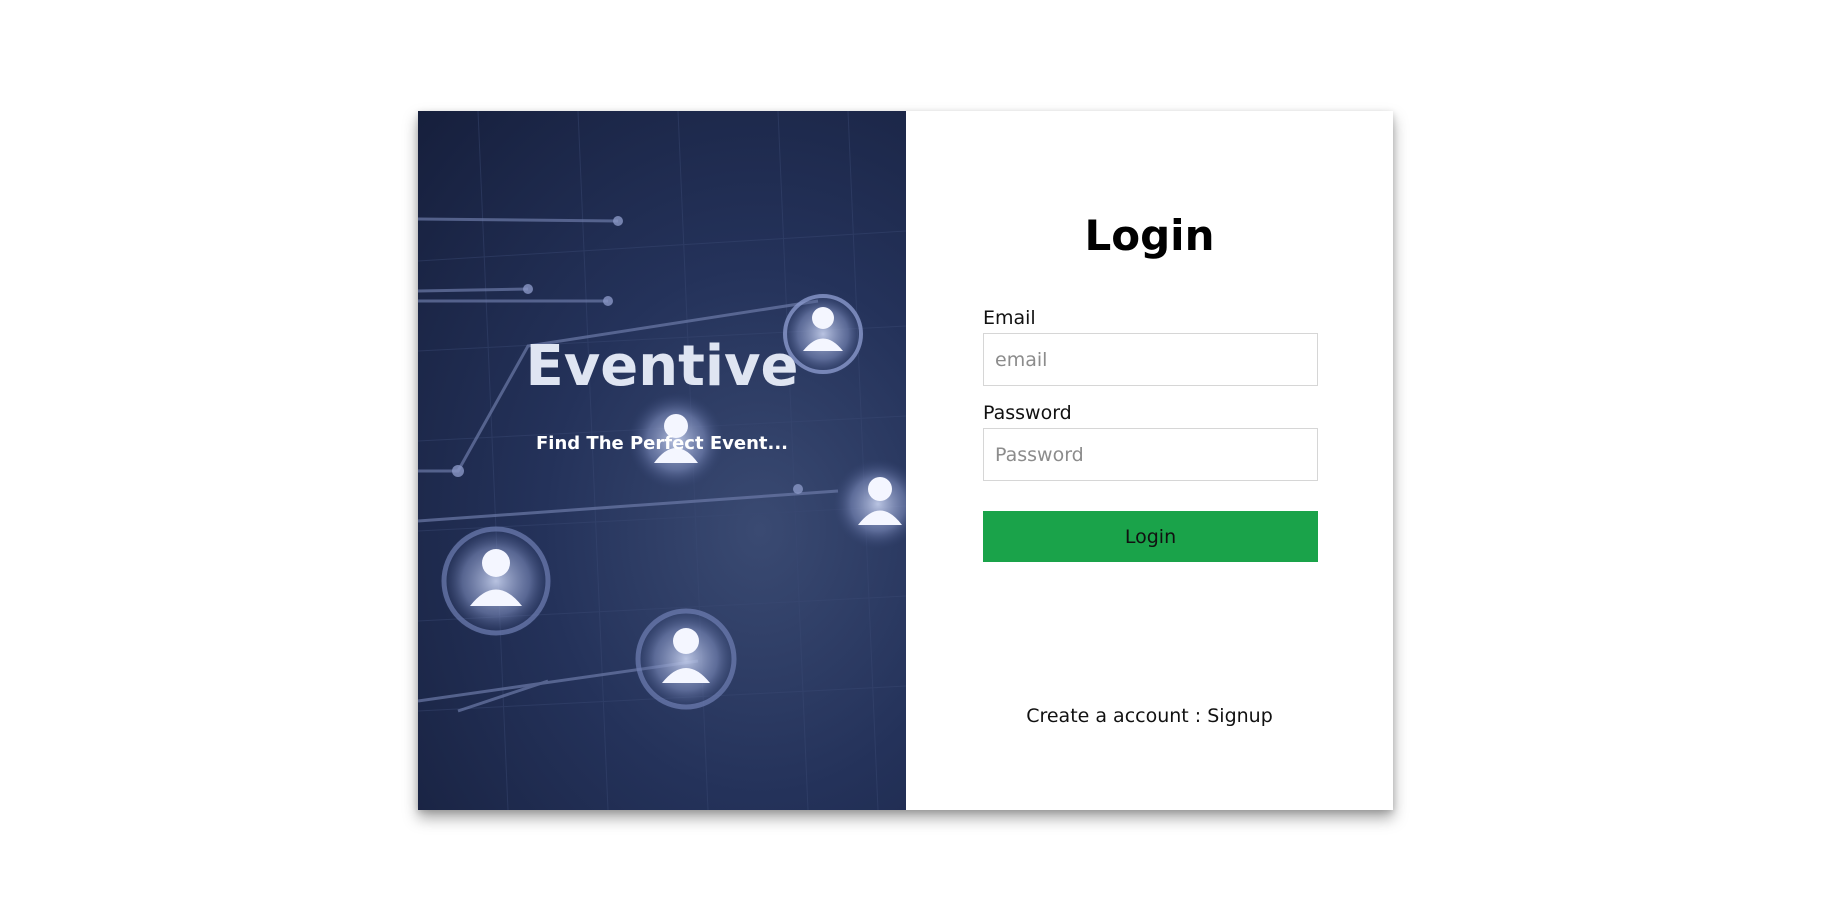  Describe the element at coordinates (1149, 235) in the screenshot. I see `login-heading: Login` at that location.